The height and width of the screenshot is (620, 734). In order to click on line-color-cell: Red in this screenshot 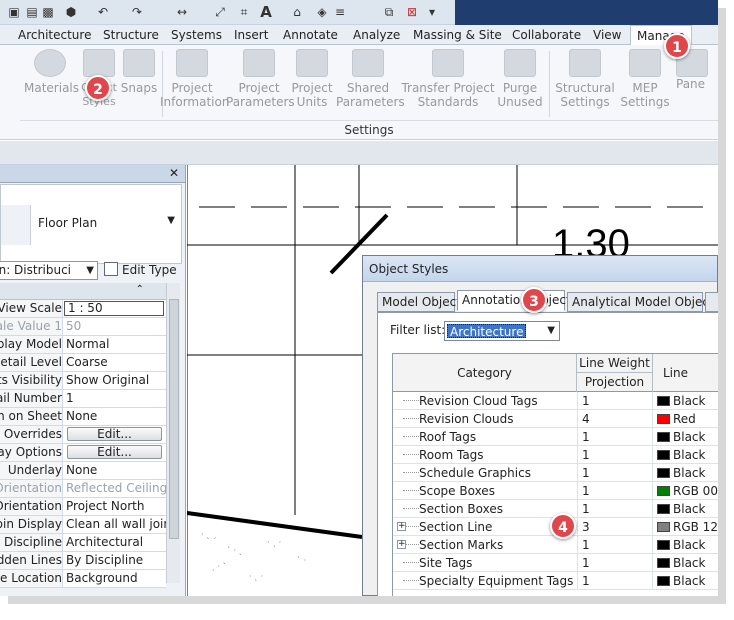, I will do `click(675, 419)`.